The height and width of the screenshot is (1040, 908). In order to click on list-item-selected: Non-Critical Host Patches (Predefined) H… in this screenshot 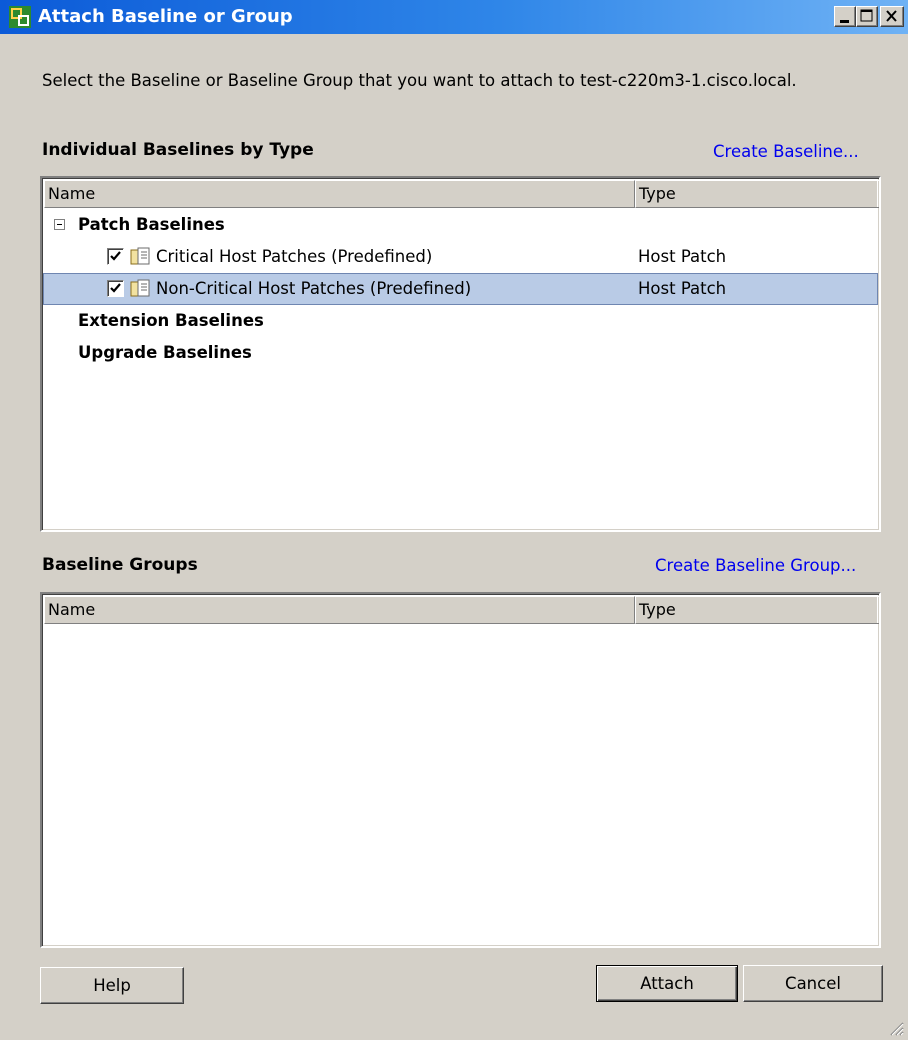, I will do `click(460, 289)`.